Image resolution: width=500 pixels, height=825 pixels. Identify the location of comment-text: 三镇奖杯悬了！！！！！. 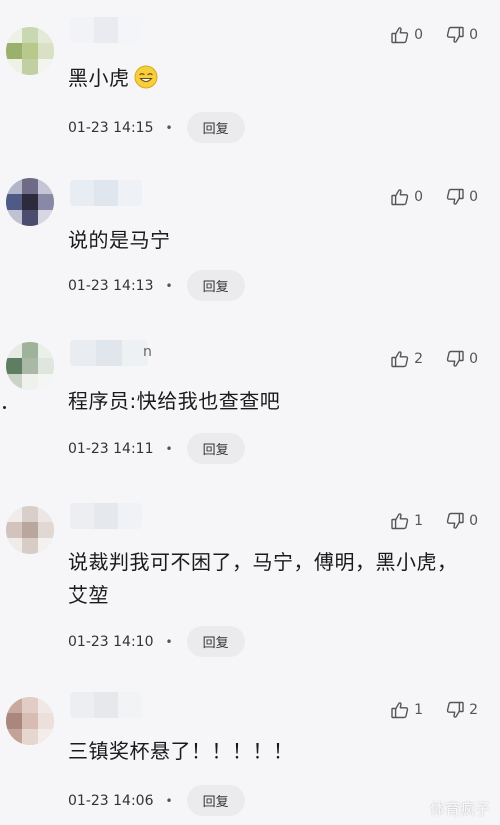
(264, 751).